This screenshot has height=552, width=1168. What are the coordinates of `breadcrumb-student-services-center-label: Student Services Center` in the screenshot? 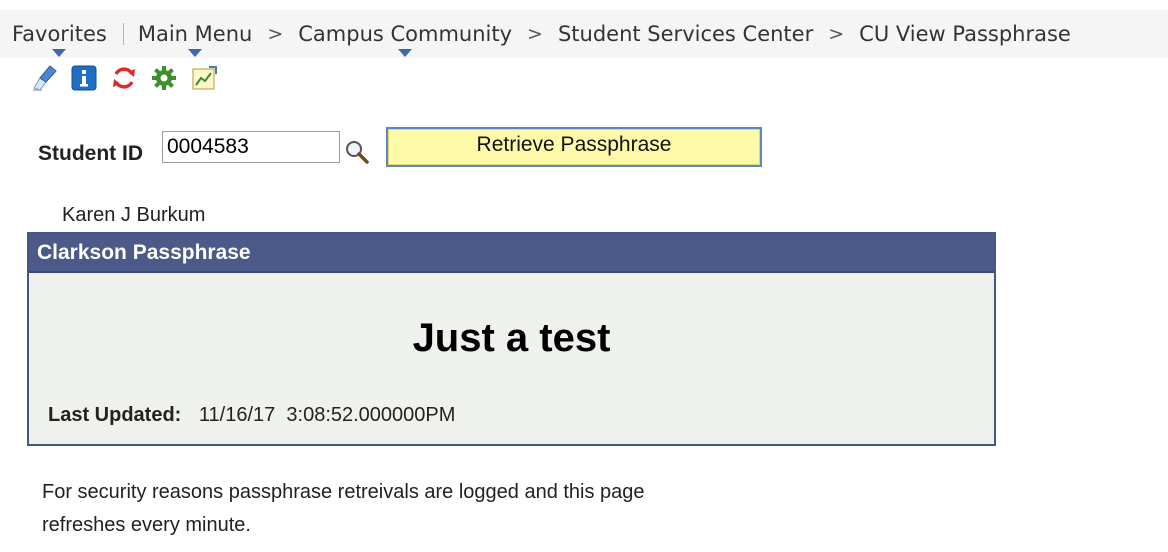 It's located at (685, 34).